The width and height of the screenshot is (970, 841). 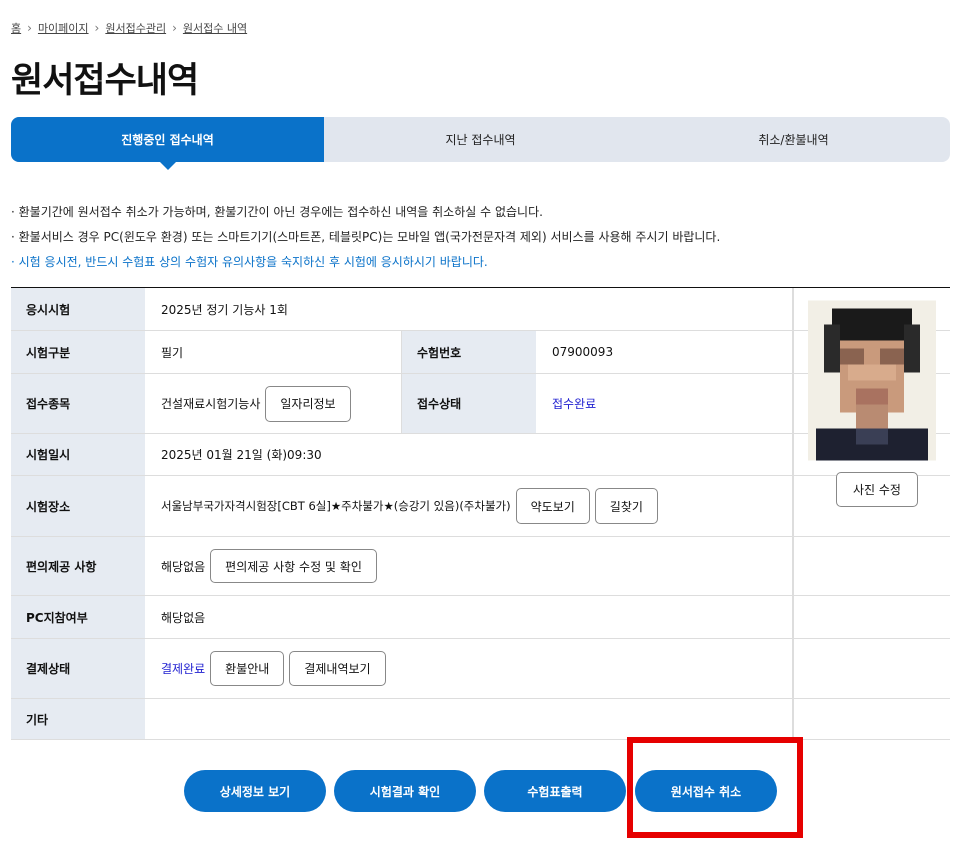 What do you see at coordinates (78, 506) in the screenshot?
I see `place-label: 시험장소` at bounding box center [78, 506].